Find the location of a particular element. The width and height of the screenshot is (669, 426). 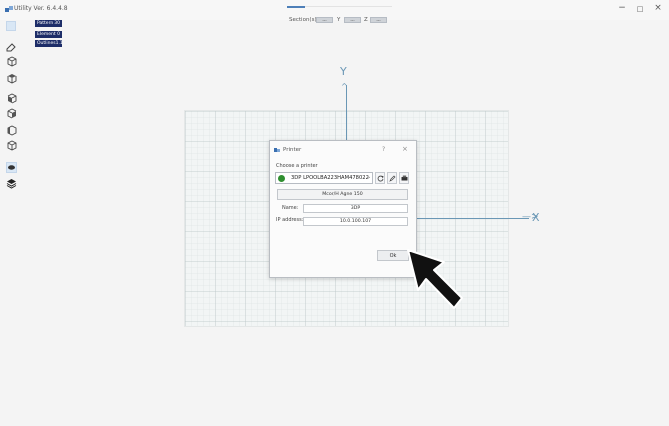

section-label: Section(s) is located at coordinates (303, 20).